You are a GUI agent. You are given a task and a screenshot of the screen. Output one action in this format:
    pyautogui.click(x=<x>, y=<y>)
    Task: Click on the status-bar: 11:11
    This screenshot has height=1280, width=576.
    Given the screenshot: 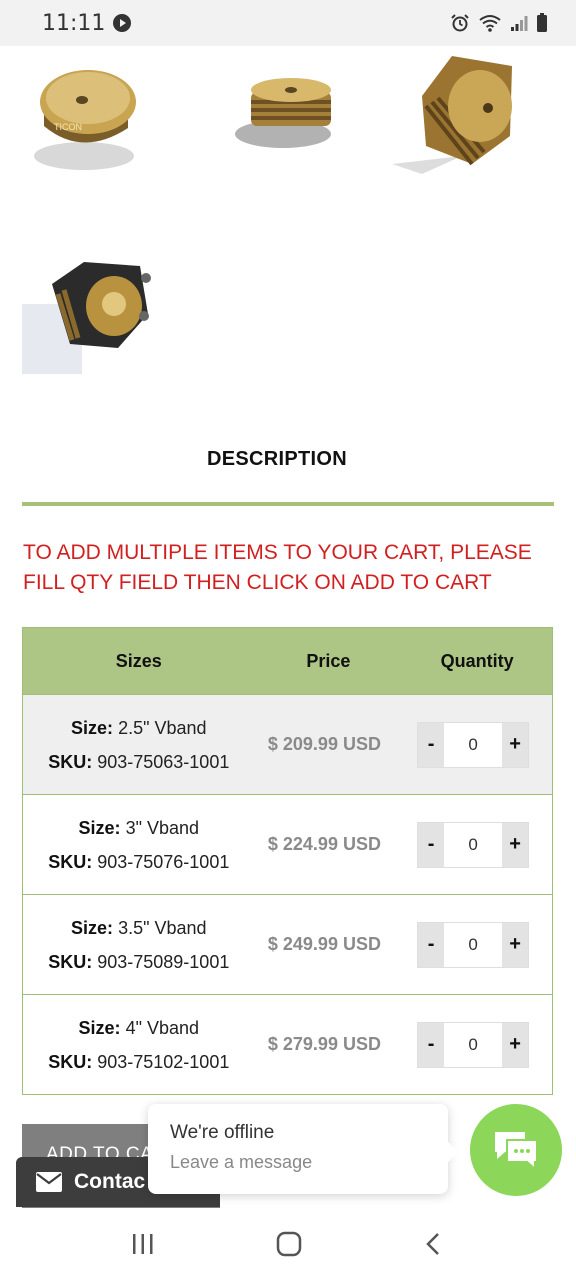 What is the action you would take?
    pyautogui.click(x=288, y=23)
    